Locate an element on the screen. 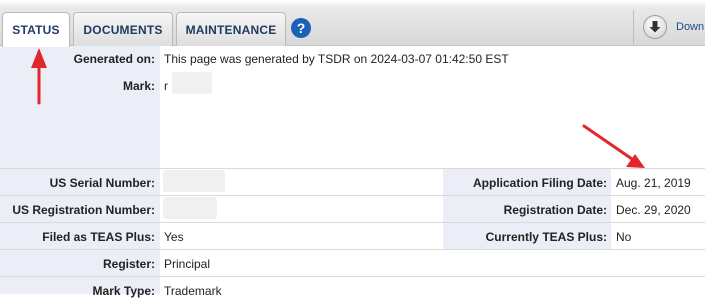  teas-plus-label: Filed as TEAS Plus: is located at coordinates (98, 237).